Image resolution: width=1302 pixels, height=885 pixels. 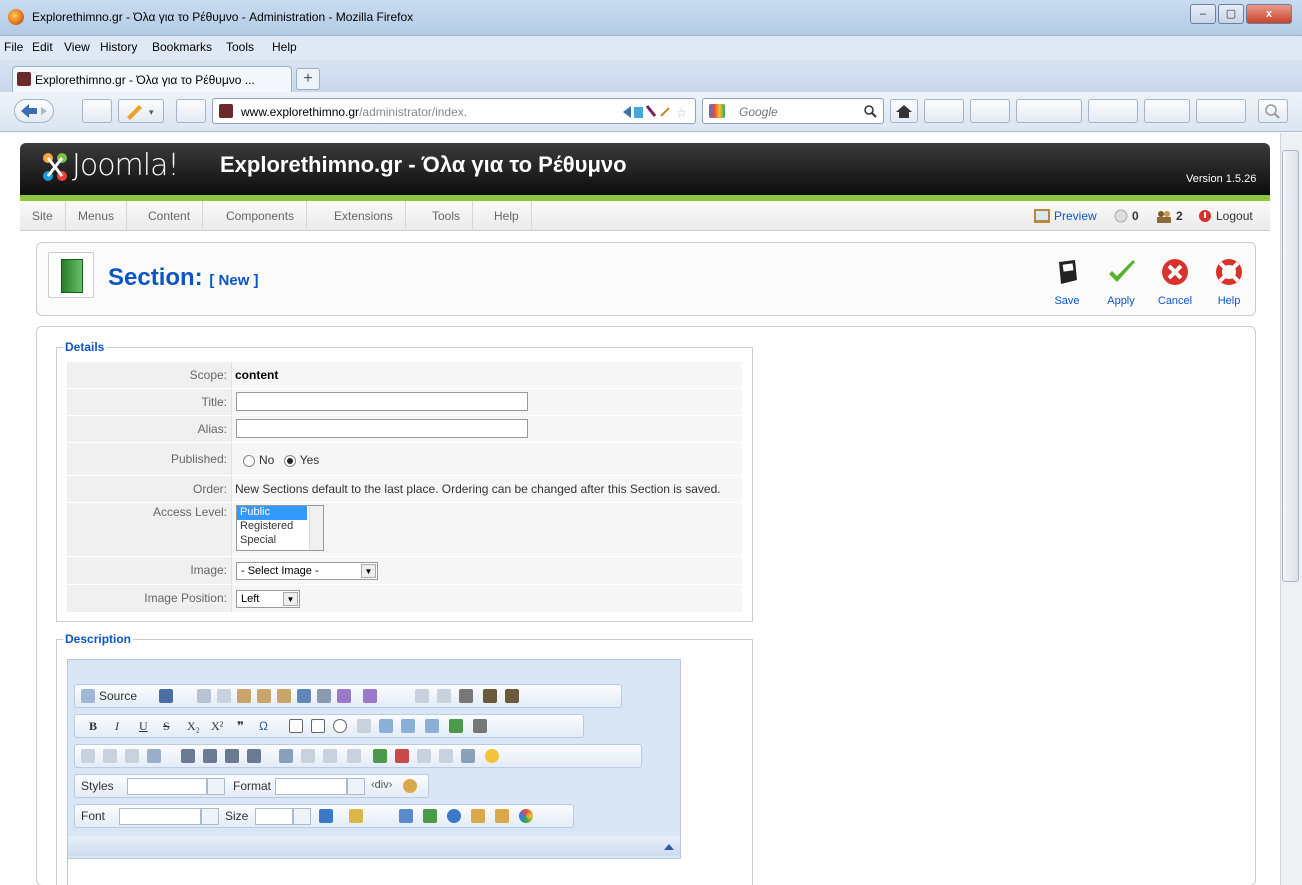 What do you see at coordinates (308, 79) in the screenshot?
I see `new-tab-button: +` at bounding box center [308, 79].